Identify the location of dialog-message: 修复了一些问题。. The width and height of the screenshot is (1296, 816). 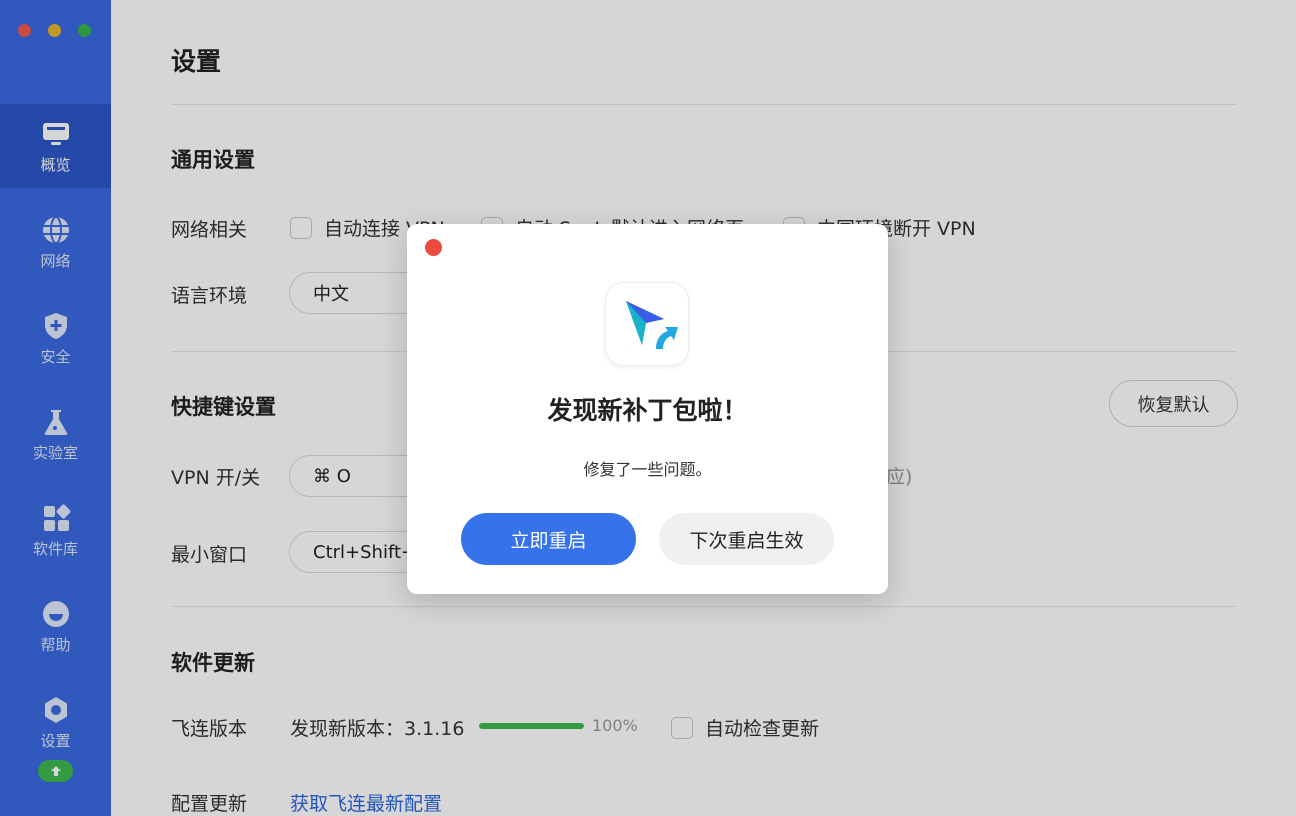
(647, 469).